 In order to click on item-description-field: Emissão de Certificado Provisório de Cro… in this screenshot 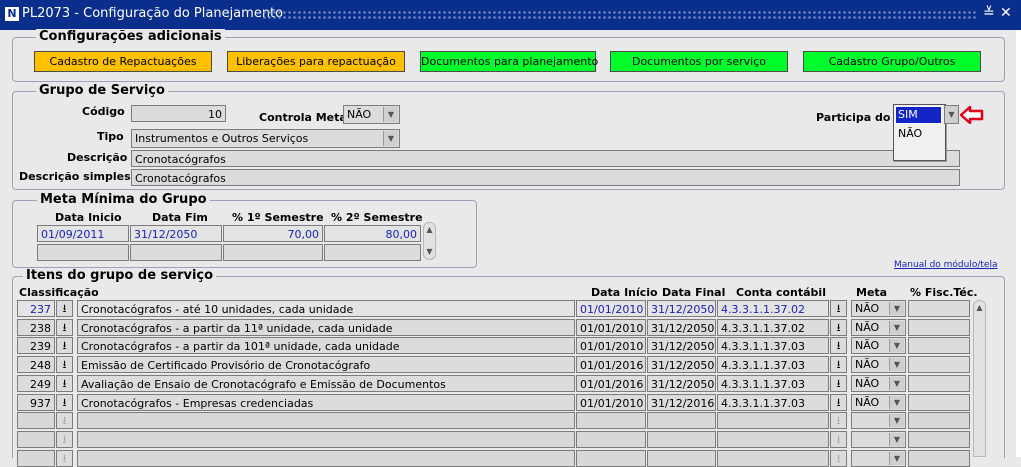, I will do `click(326, 364)`.